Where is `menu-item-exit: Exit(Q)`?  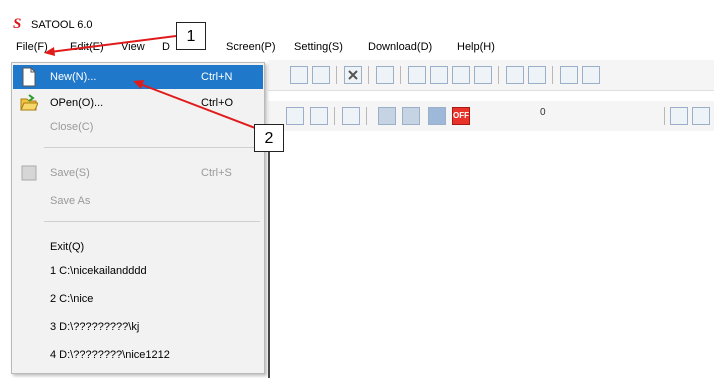 menu-item-exit: Exit(Q) is located at coordinates (138, 247).